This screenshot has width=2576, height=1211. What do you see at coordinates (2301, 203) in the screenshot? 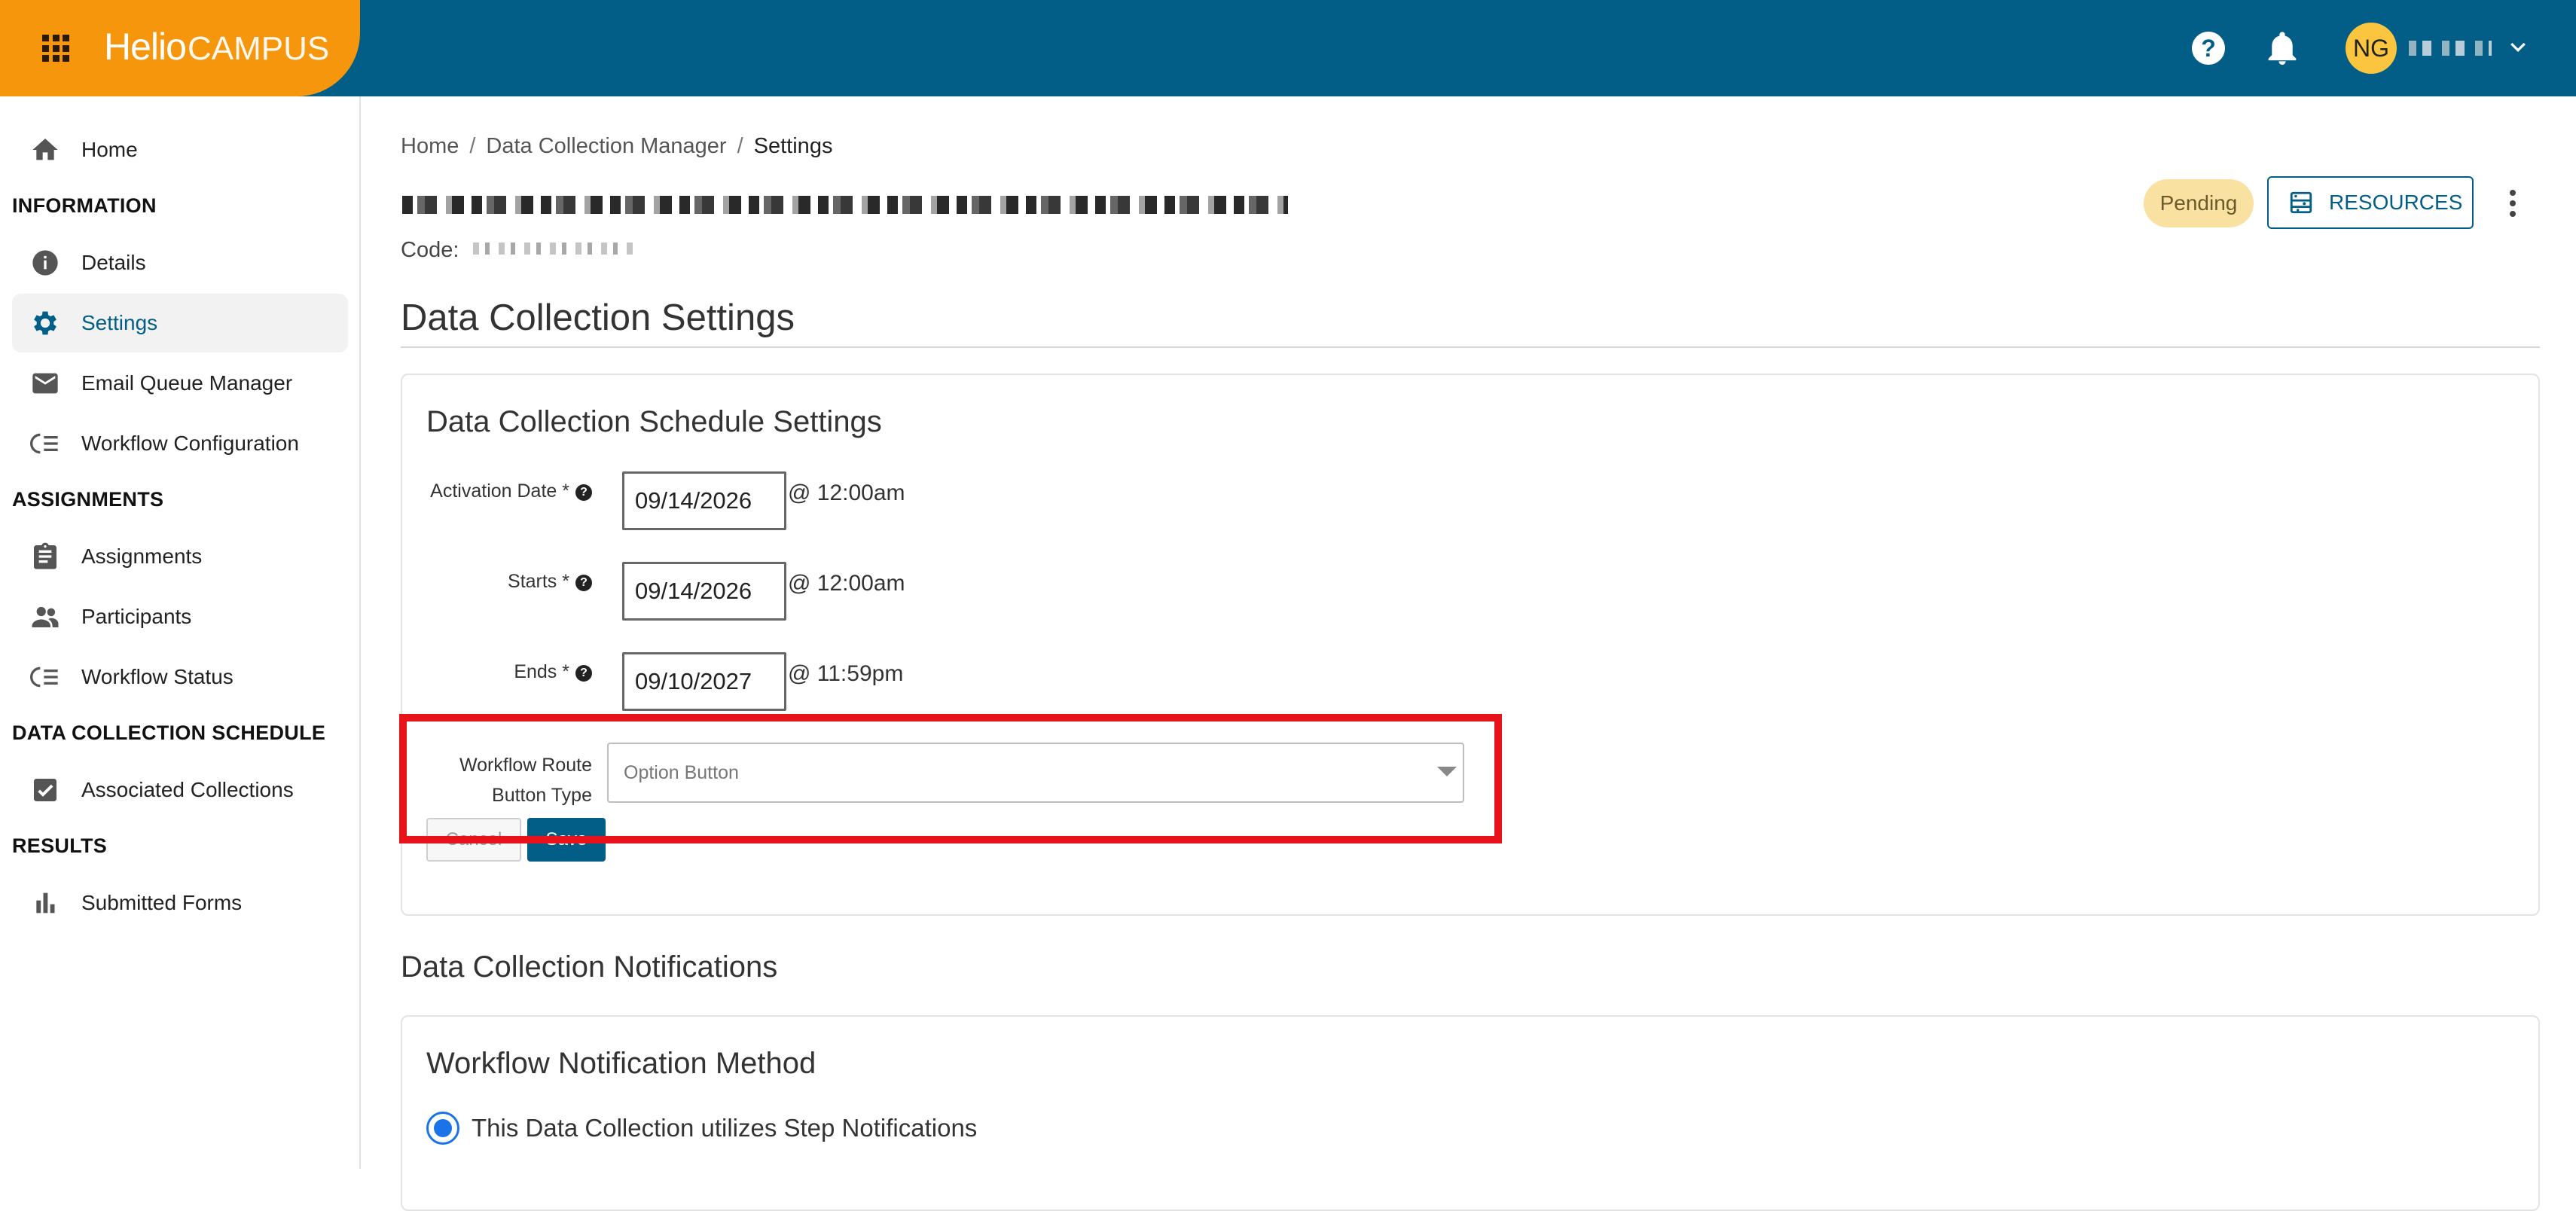
I see `resources-icon` at bounding box center [2301, 203].